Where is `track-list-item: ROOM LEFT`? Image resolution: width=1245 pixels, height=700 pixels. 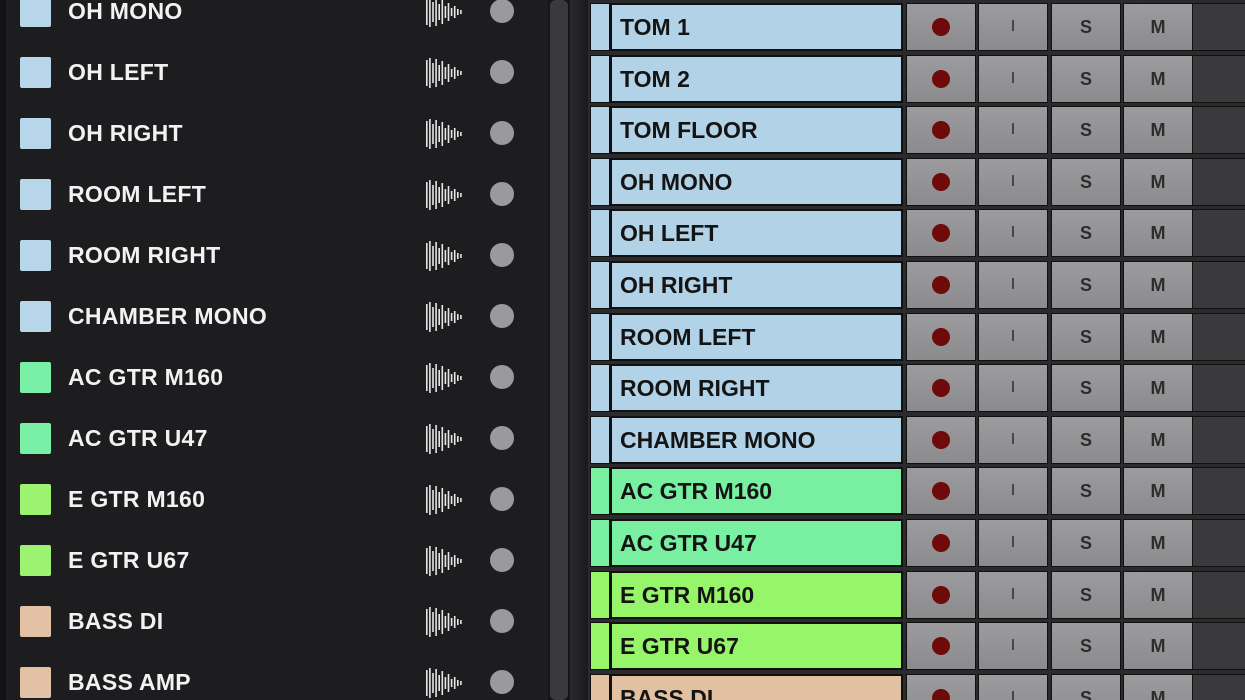 track-list-item: ROOM LEFT is located at coordinates (277, 194).